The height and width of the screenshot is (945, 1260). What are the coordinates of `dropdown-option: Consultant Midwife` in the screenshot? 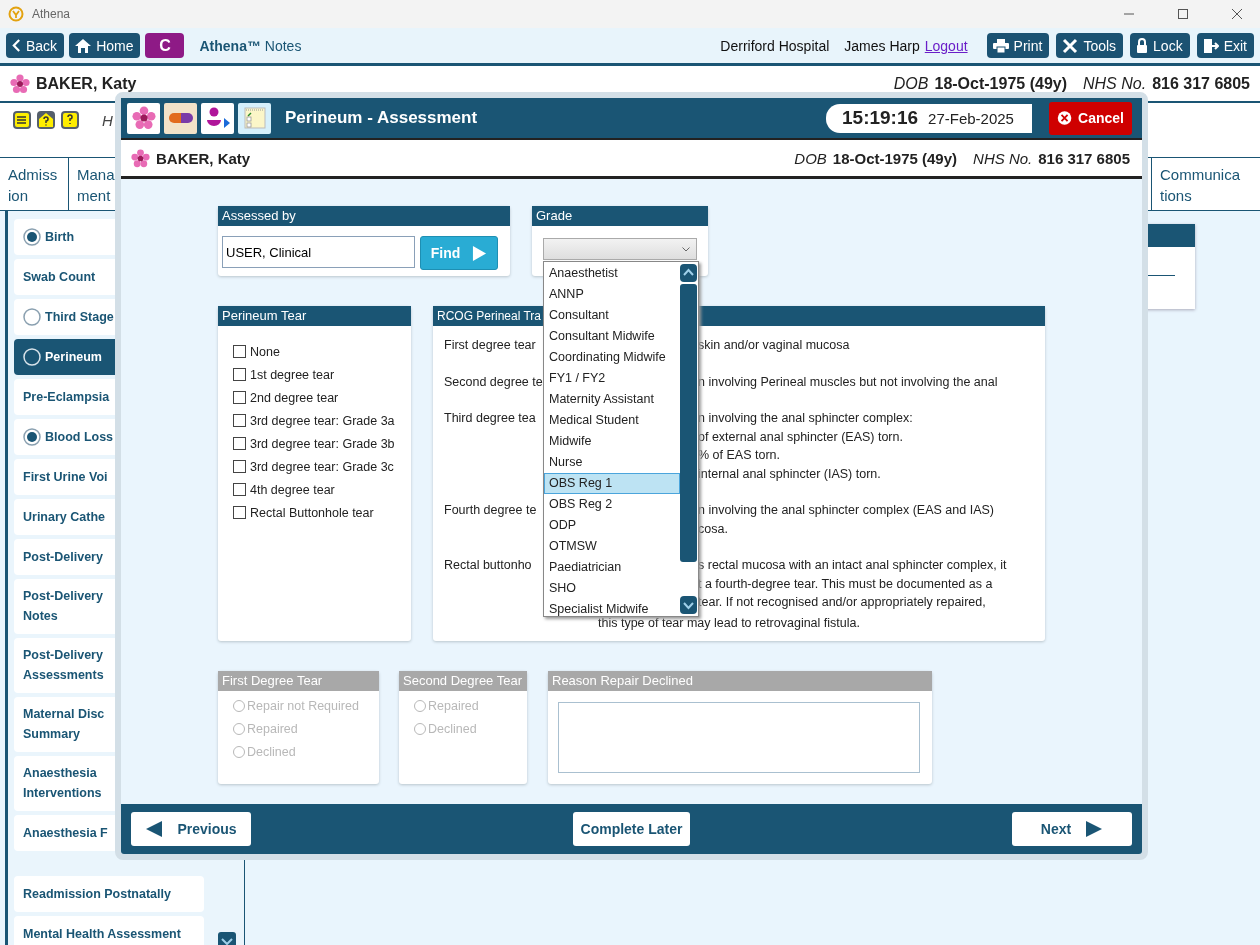 It's located at (612, 336).